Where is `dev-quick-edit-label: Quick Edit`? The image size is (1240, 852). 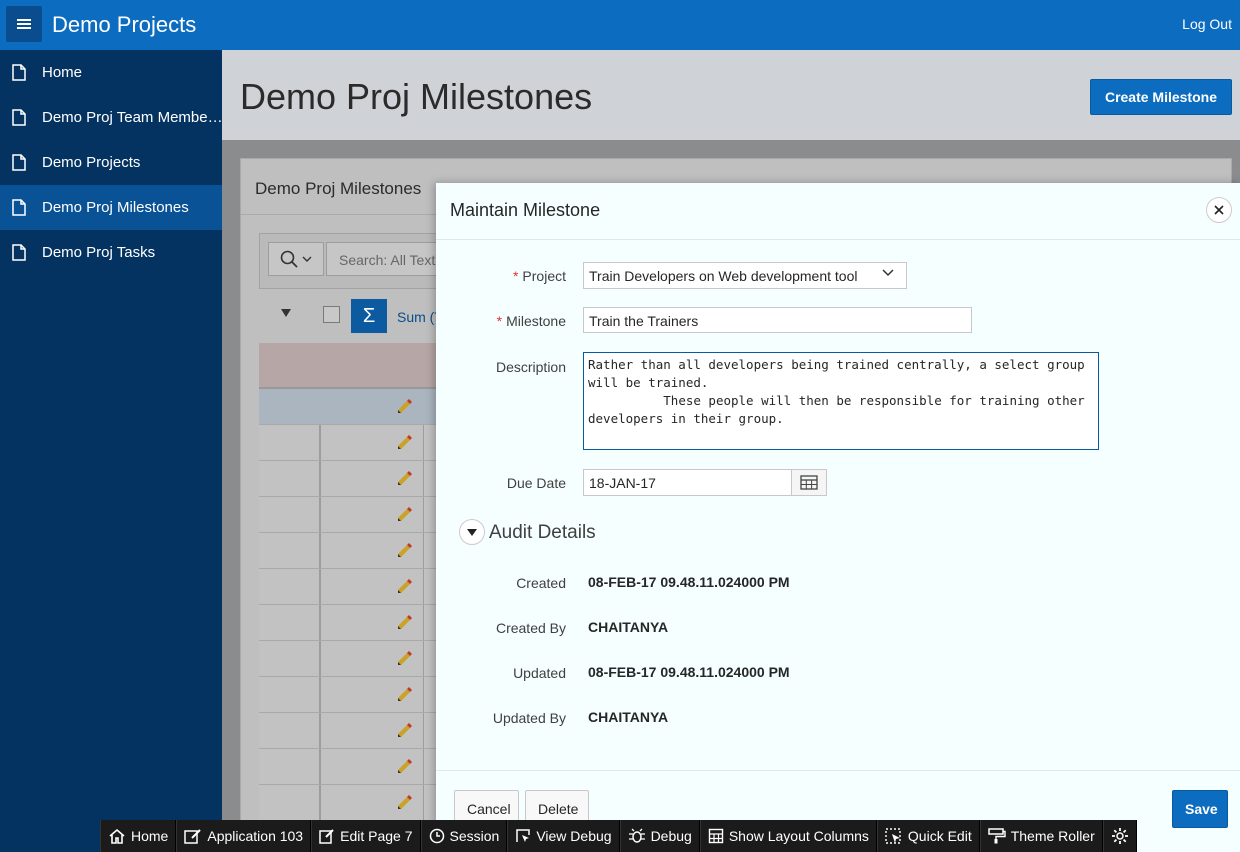 dev-quick-edit-label: Quick Edit is located at coordinates (939, 836).